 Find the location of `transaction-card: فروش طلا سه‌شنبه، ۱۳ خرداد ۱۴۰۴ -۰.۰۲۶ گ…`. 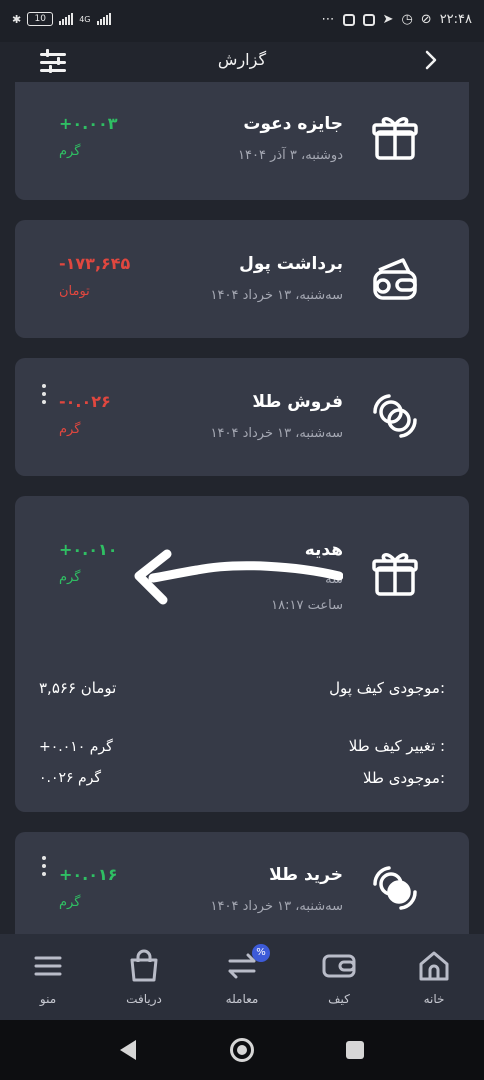

transaction-card: فروش طلا سه‌شنبه، ۱۳ خرداد ۱۴۰۴ -۰.۰۲۶ گ… is located at coordinates (242, 417).